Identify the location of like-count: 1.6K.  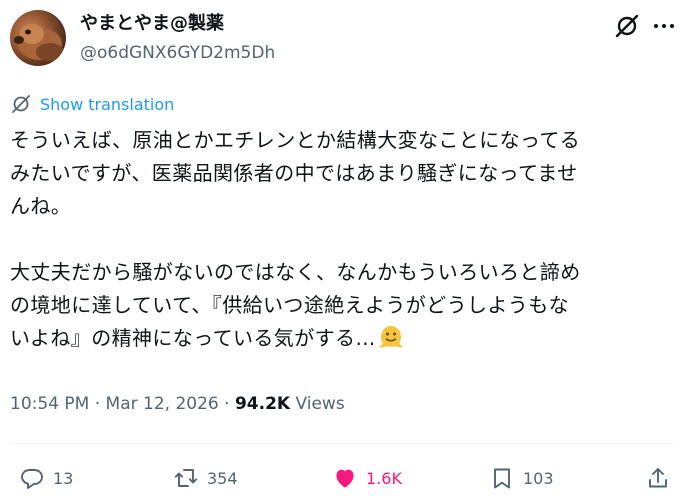
(384, 478).